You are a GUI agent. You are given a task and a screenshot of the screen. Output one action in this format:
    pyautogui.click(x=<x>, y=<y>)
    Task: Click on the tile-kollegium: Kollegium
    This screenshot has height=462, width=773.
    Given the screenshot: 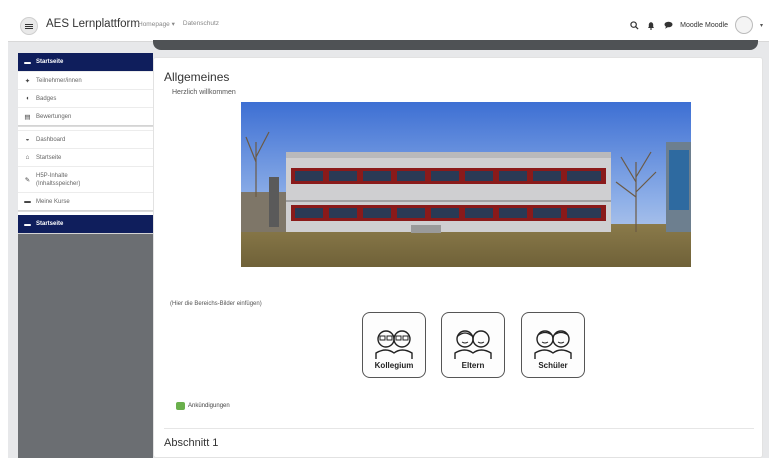 What is the action you would take?
    pyautogui.click(x=394, y=345)
    